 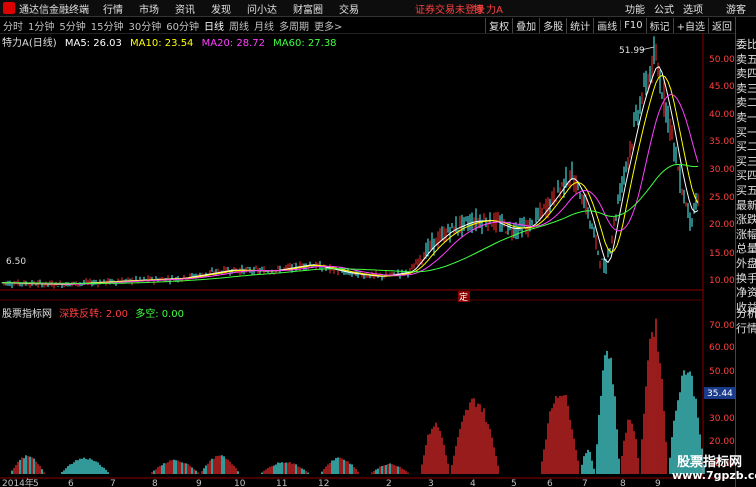 What do you see at coordinates (323, 483) in the screenshot?
I see `date-tick: 12` at bounding box center [323, 483].